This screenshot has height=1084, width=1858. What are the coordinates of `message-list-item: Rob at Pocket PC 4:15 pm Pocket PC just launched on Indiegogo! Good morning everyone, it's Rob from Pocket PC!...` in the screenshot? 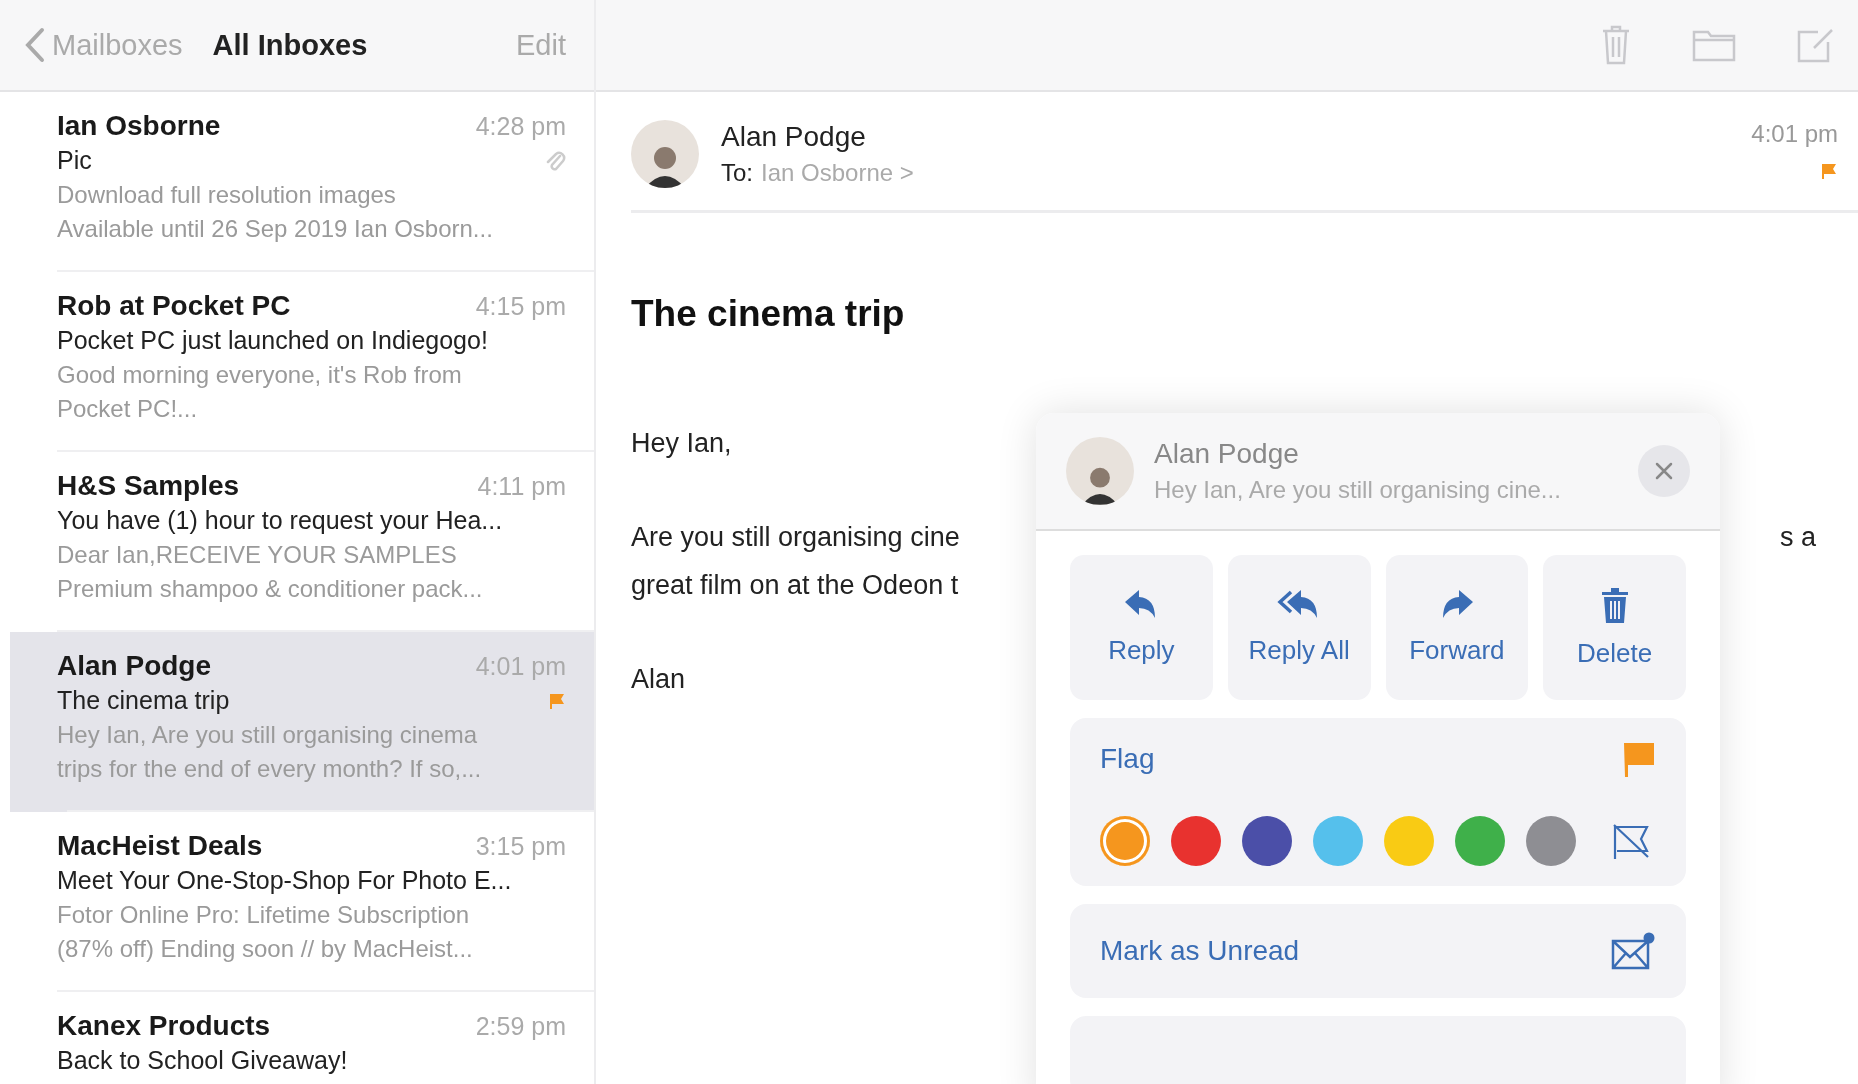 It's located at (297, 362).